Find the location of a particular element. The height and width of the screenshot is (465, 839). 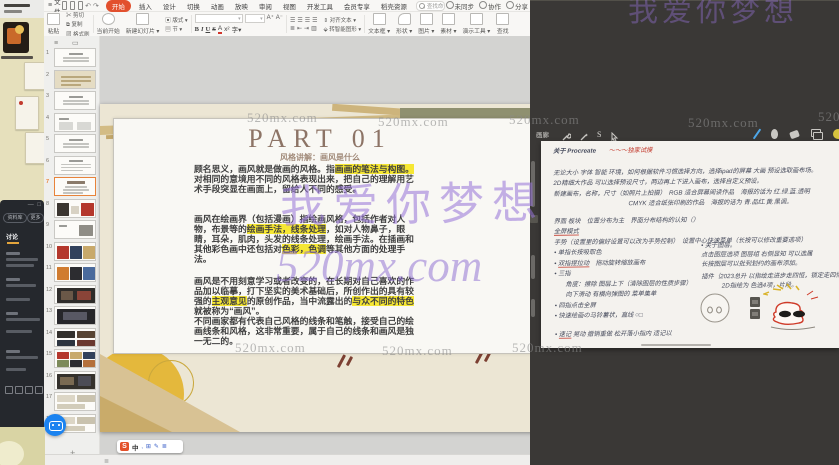

strikethrough-button: S is located at coordinates (214, 29).